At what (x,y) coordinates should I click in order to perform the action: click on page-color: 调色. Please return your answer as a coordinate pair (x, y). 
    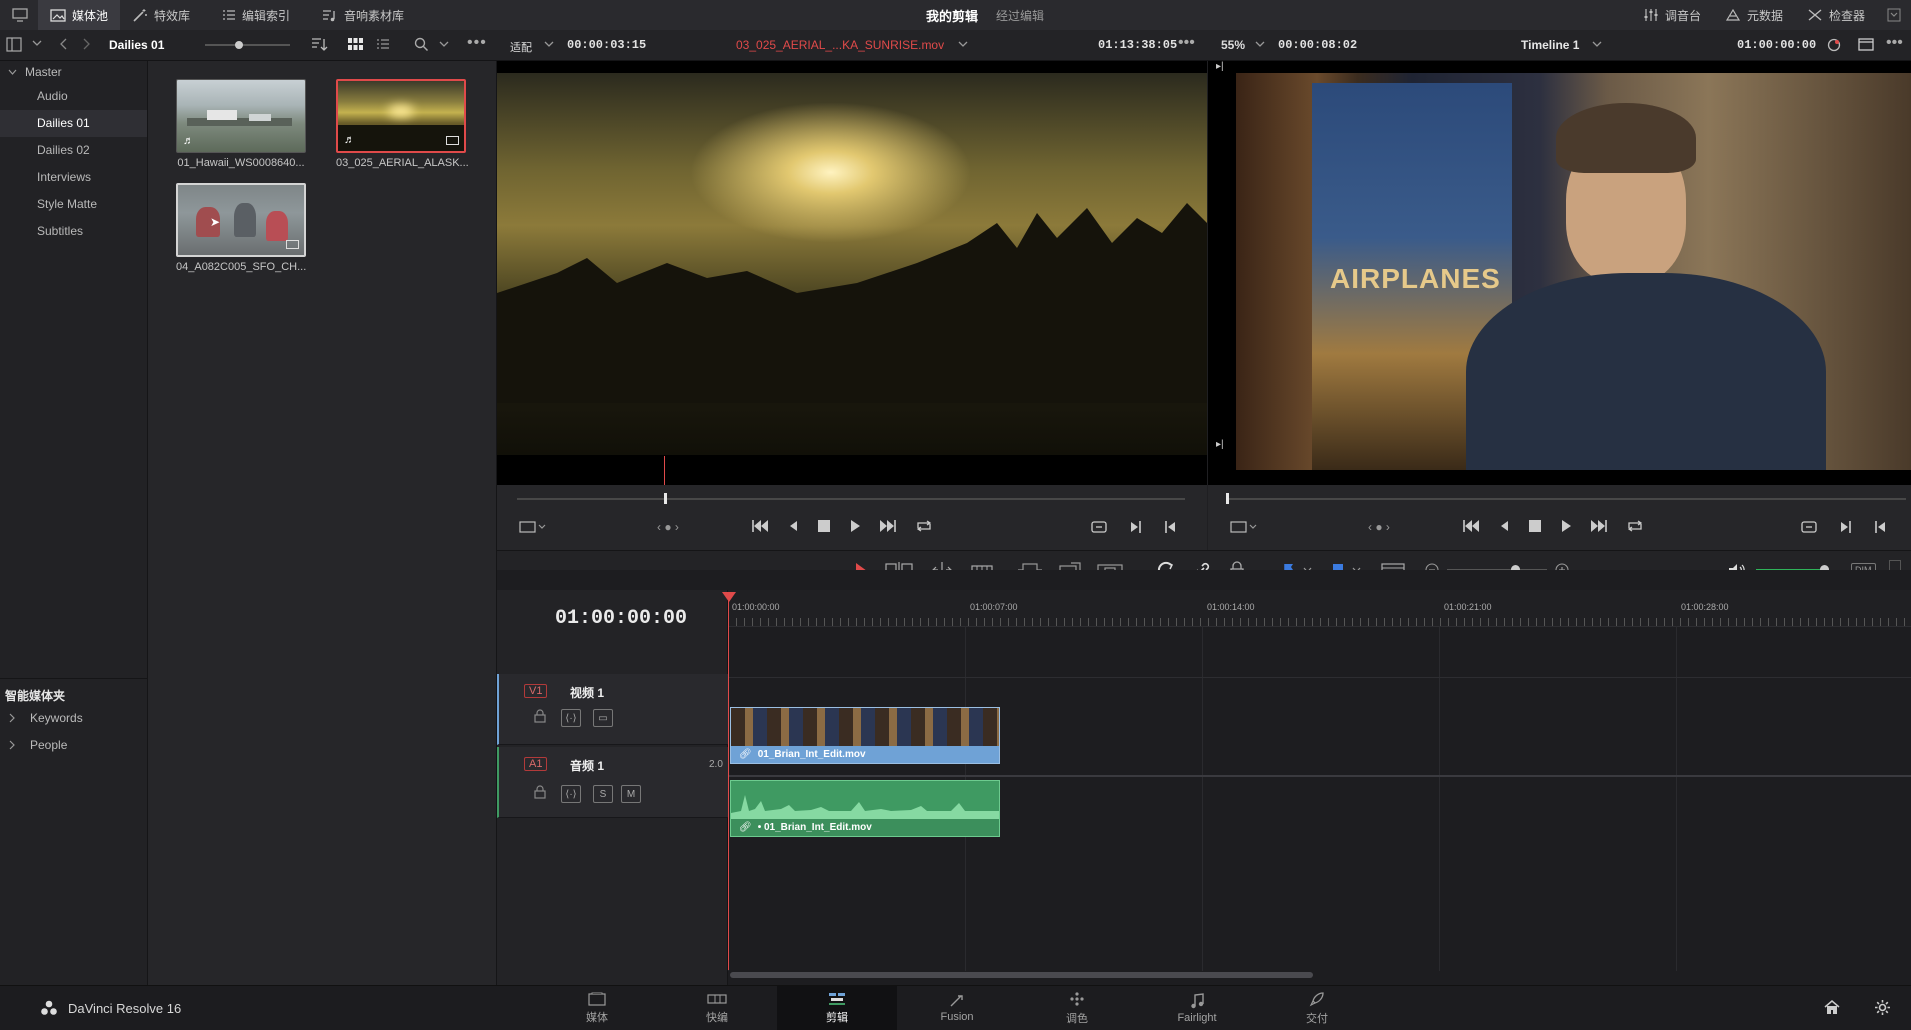
    Looking at the image, I should click on (1077, 1008).